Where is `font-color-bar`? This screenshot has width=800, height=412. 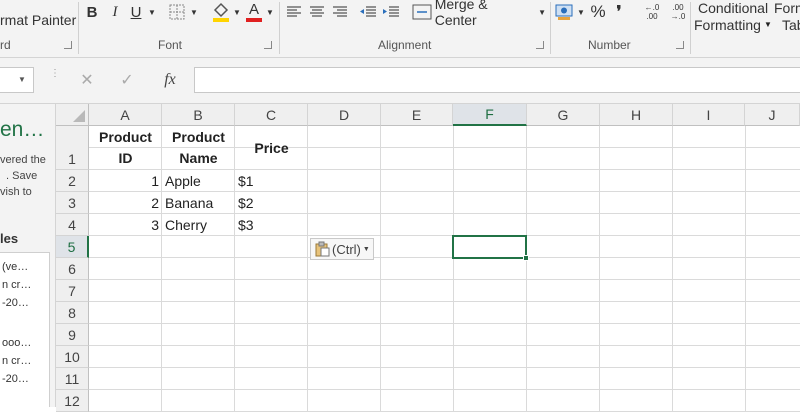
font-color-bar is located at coordinates (254, 20).